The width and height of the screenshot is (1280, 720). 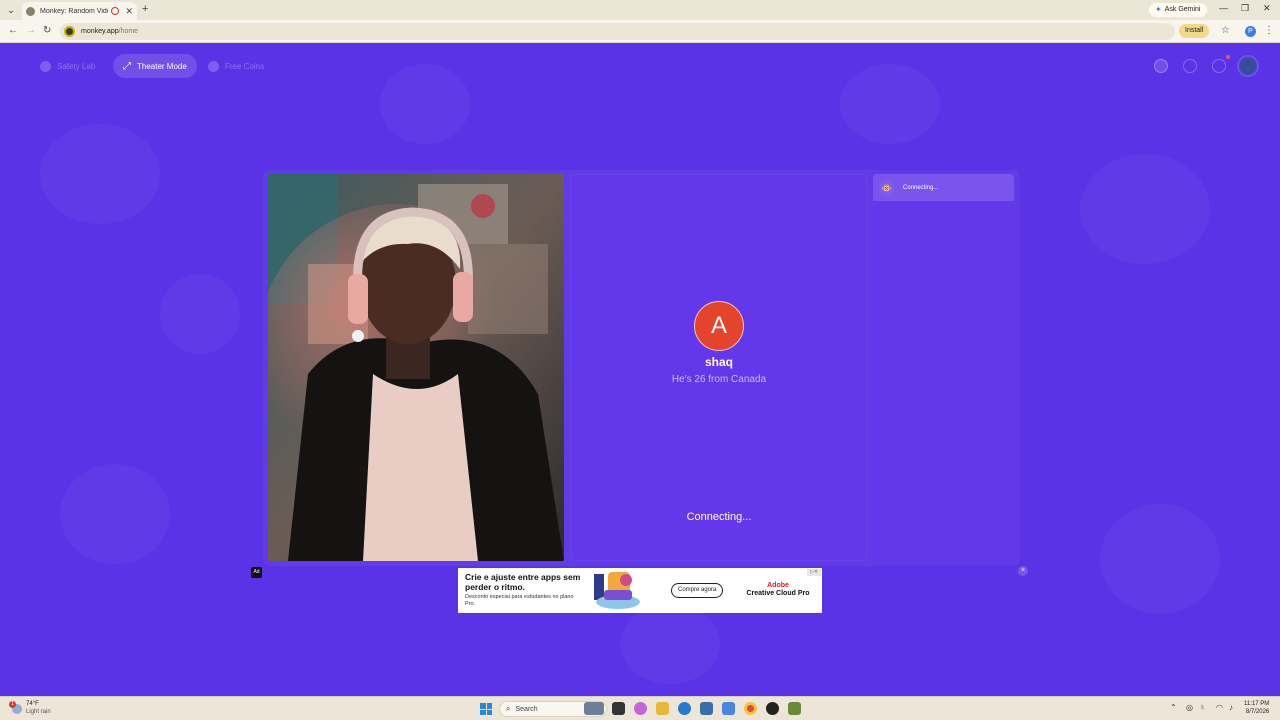 I want to click on volume-icon: ♪, so click(x=1231, y=707).